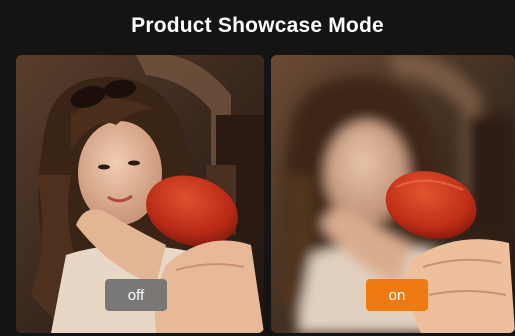  What do you see at coordinates (257, 25) in the screenshot?
I see `page-title: Product Showcase Mode` at bounding box center [257, 25].